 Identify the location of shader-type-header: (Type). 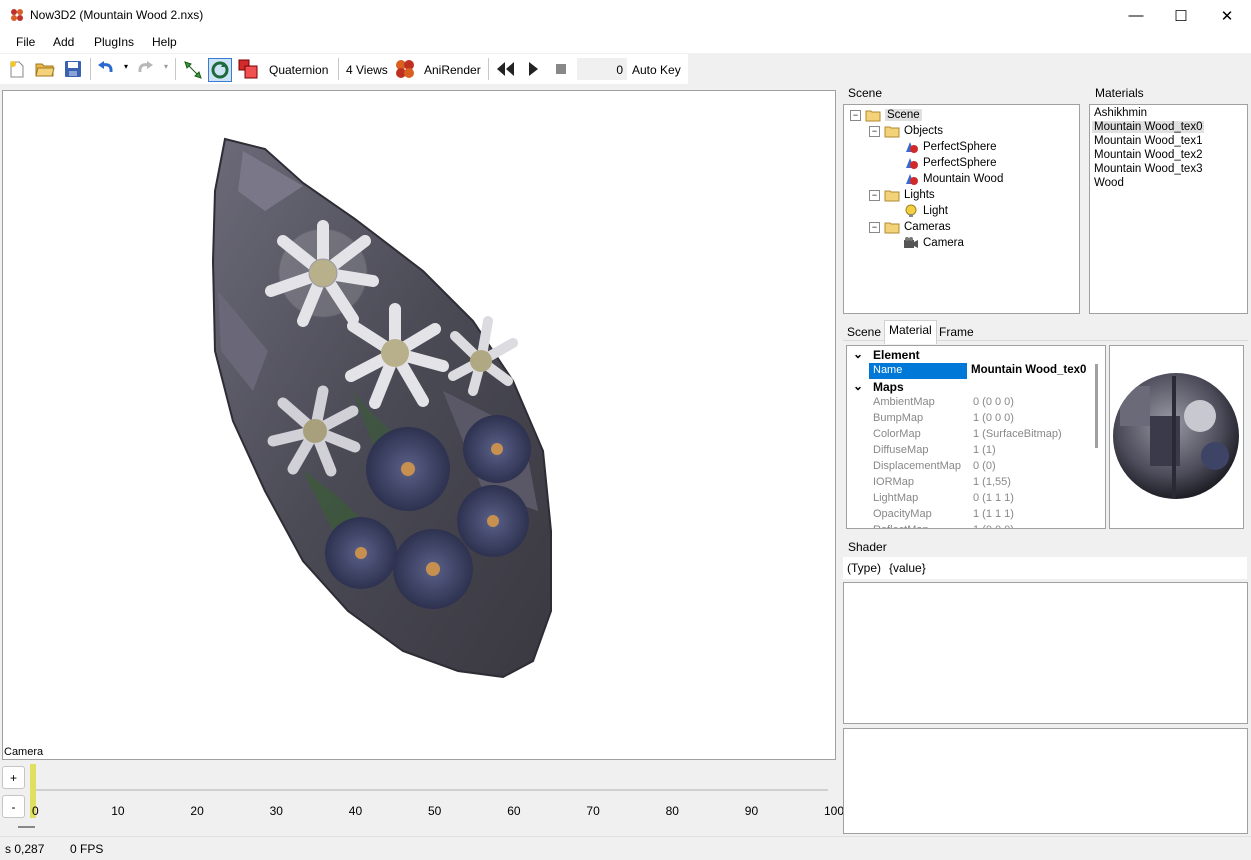
(864, 568).